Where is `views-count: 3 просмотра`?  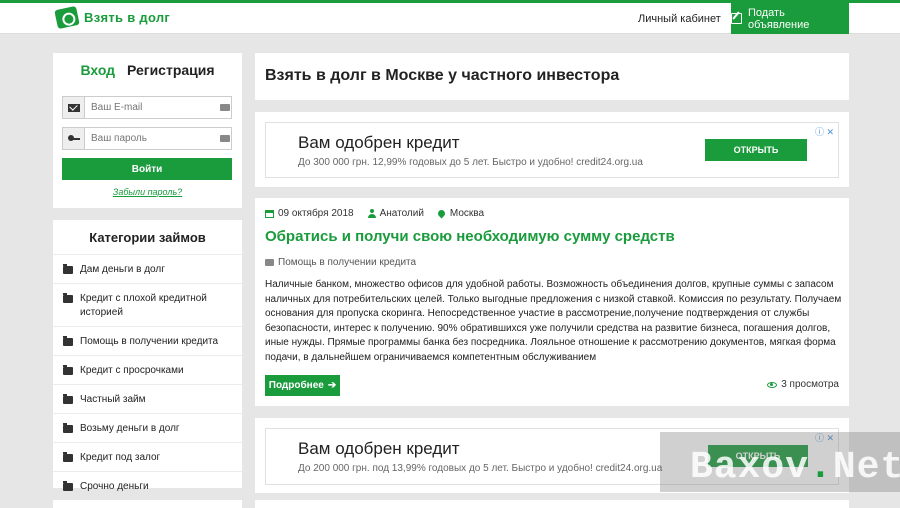
views-count: 3 просмотра is located at coordinates (803, 384).